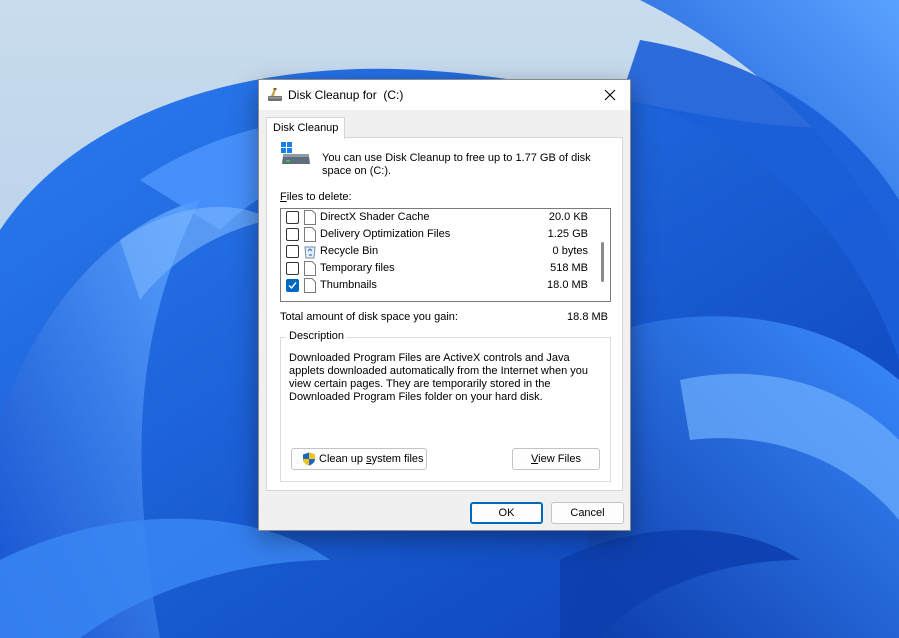  Describe the element at coordinates (587, 317) in the screenshot. I see `total-value: 18.8 MB` at that location.